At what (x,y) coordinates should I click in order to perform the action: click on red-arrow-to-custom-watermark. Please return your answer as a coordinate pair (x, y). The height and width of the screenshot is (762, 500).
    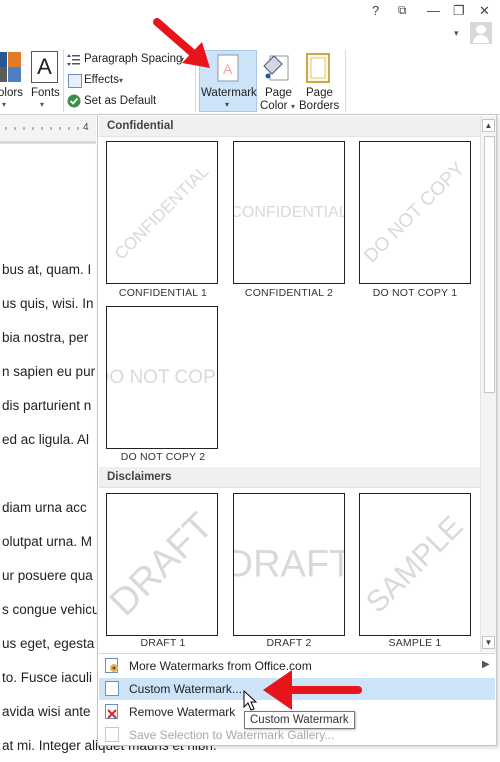
    Looking at the image, I should click on (312, 690).